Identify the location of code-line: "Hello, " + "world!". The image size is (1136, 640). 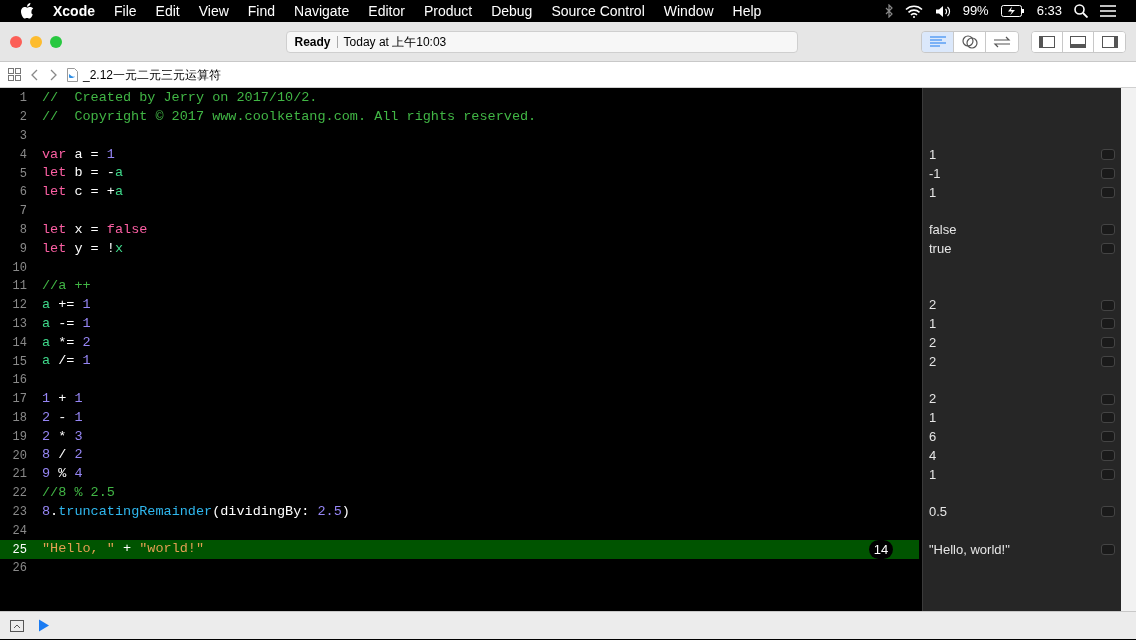
(123, 549).